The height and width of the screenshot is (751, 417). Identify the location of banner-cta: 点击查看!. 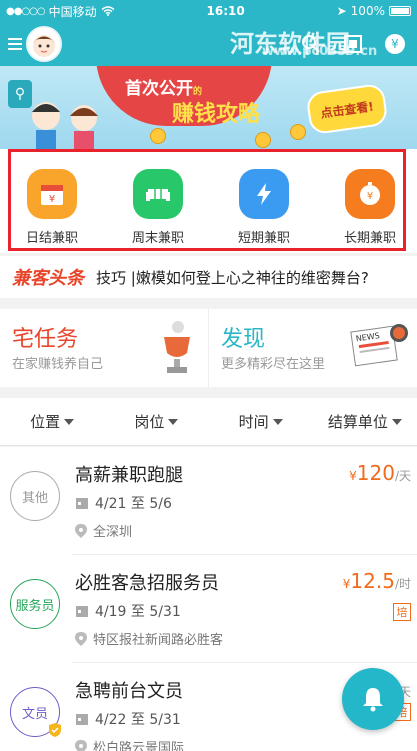
(347, 109).